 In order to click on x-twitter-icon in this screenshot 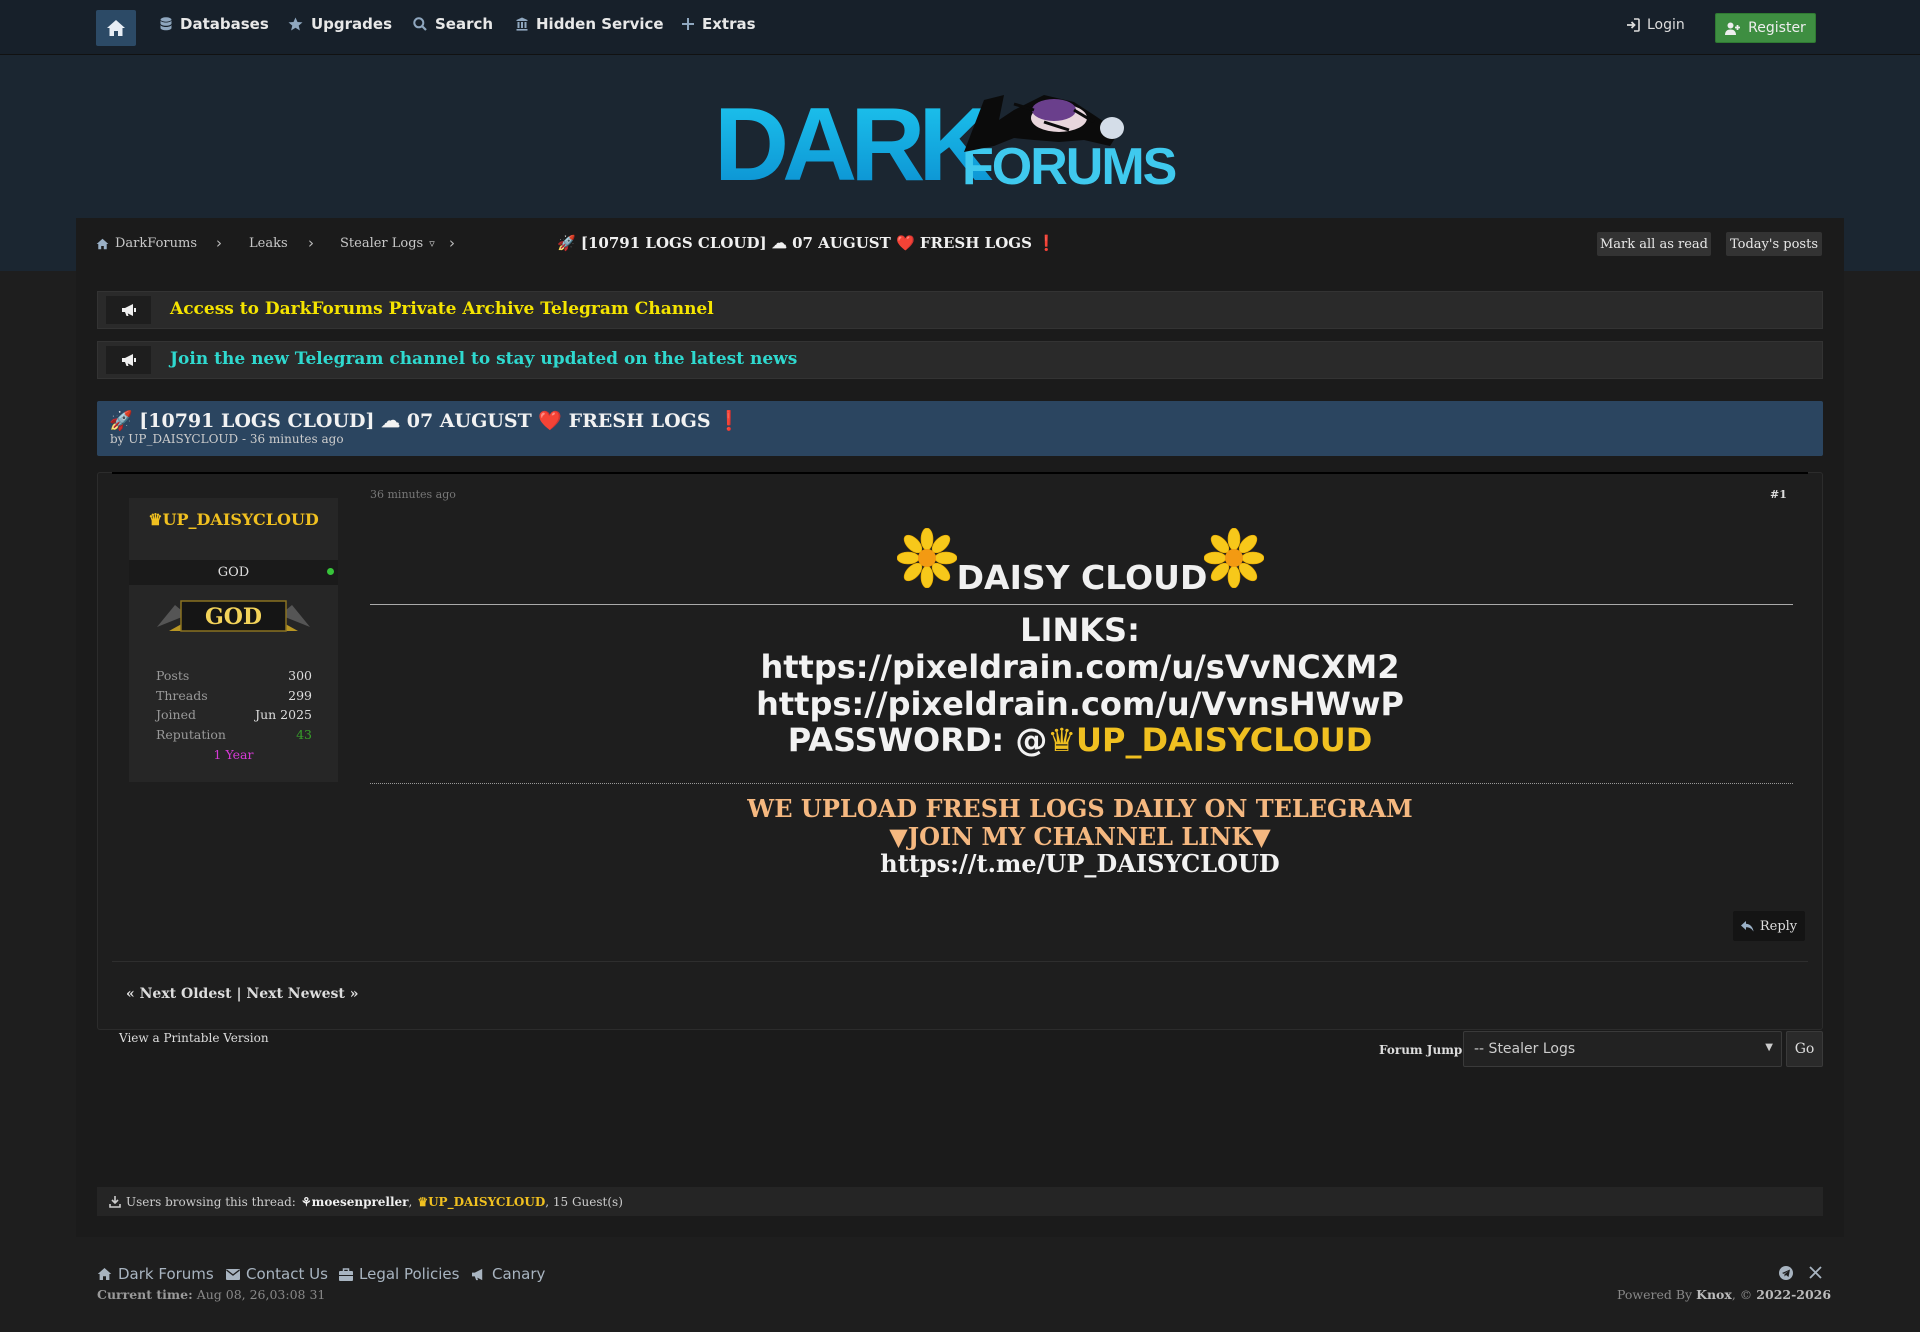, I will do `click(1815, 1272)`.